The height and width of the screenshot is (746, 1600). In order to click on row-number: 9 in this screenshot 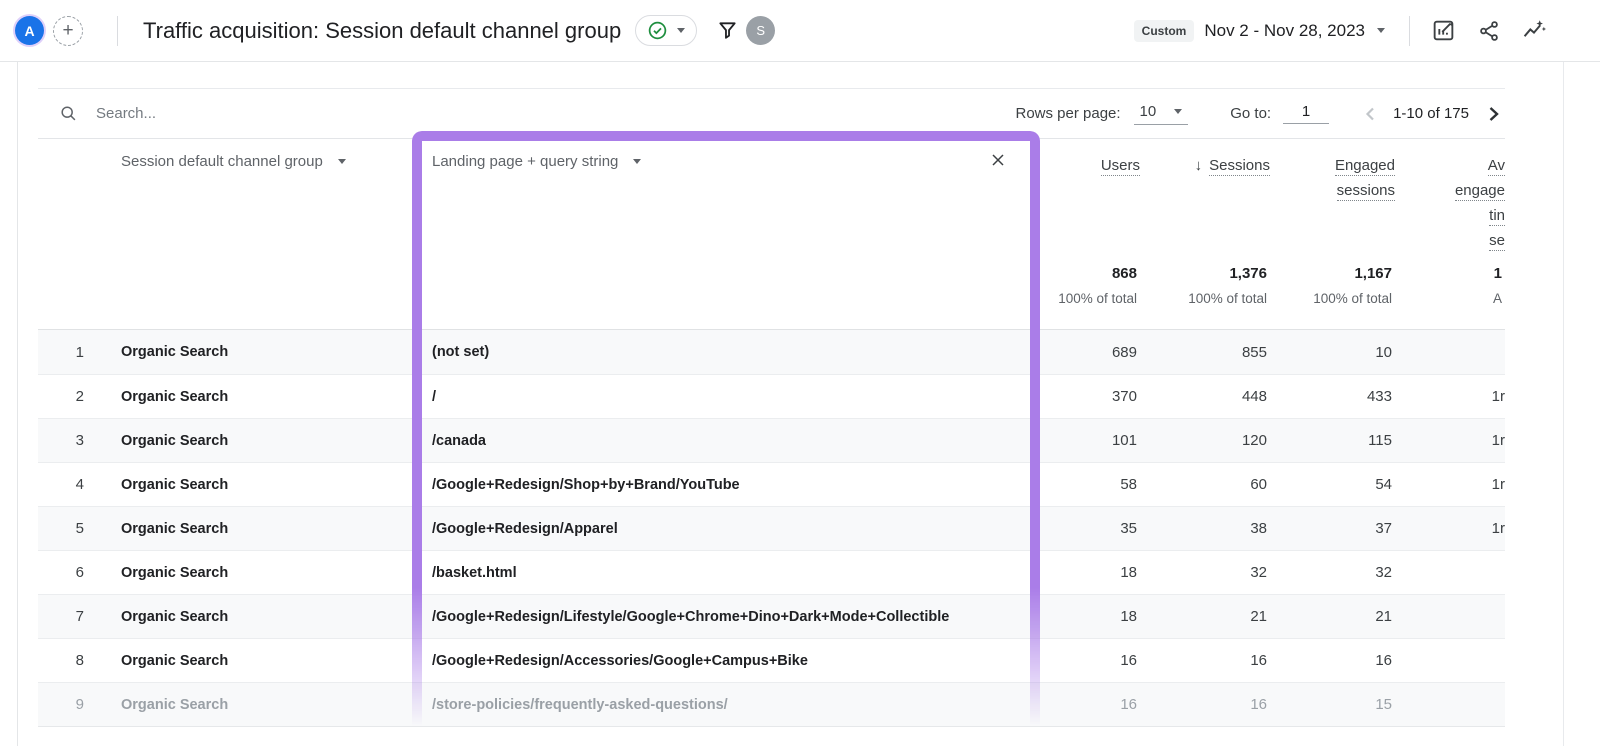, I will do `click(79, 704)`.